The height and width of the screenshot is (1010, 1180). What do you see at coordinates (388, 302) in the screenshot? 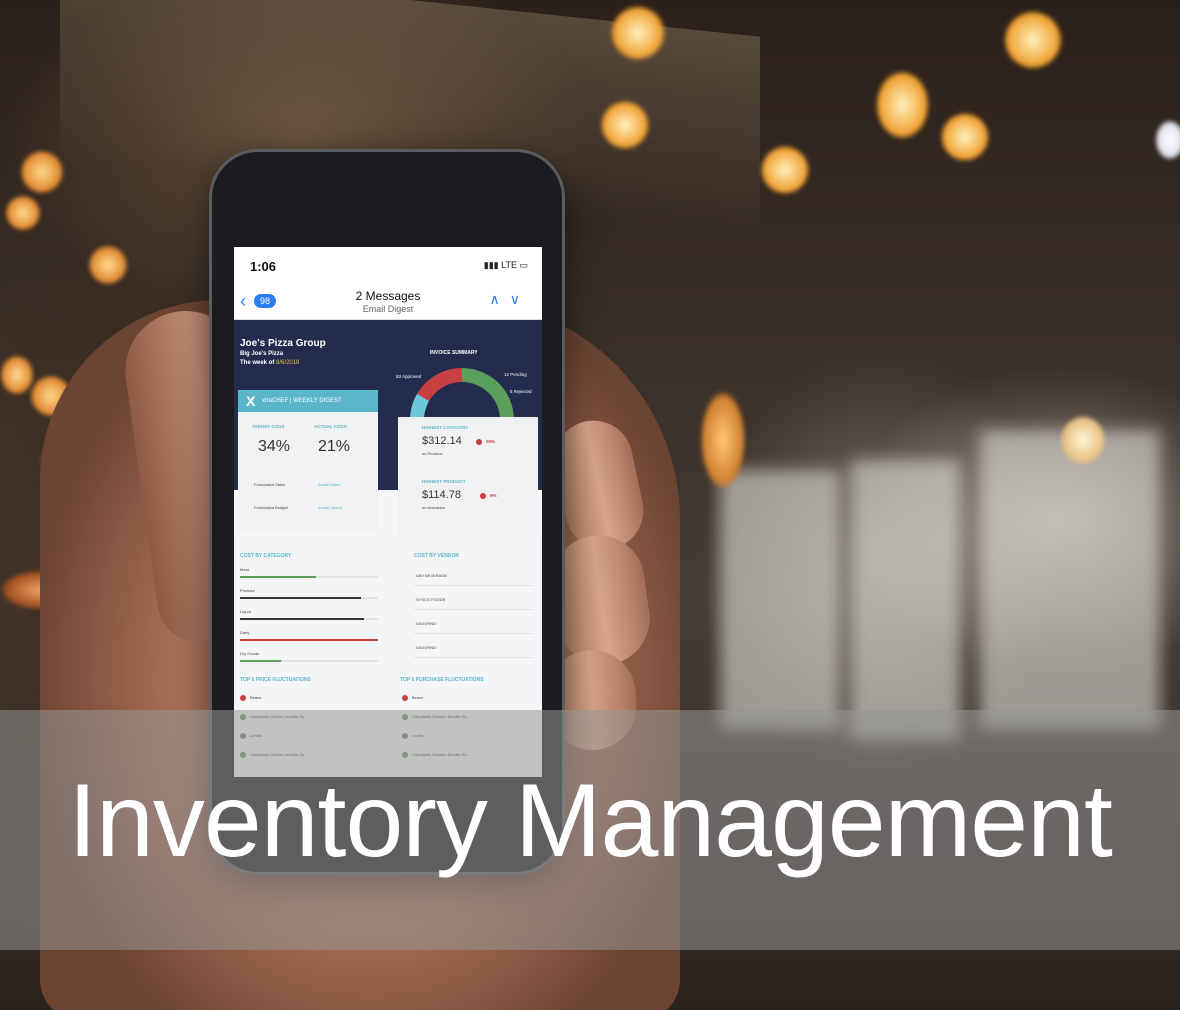
I see `mail-navbar: ‹ 98 2 Messages Email Digest ∧∨` at bounding box center [388, 302].